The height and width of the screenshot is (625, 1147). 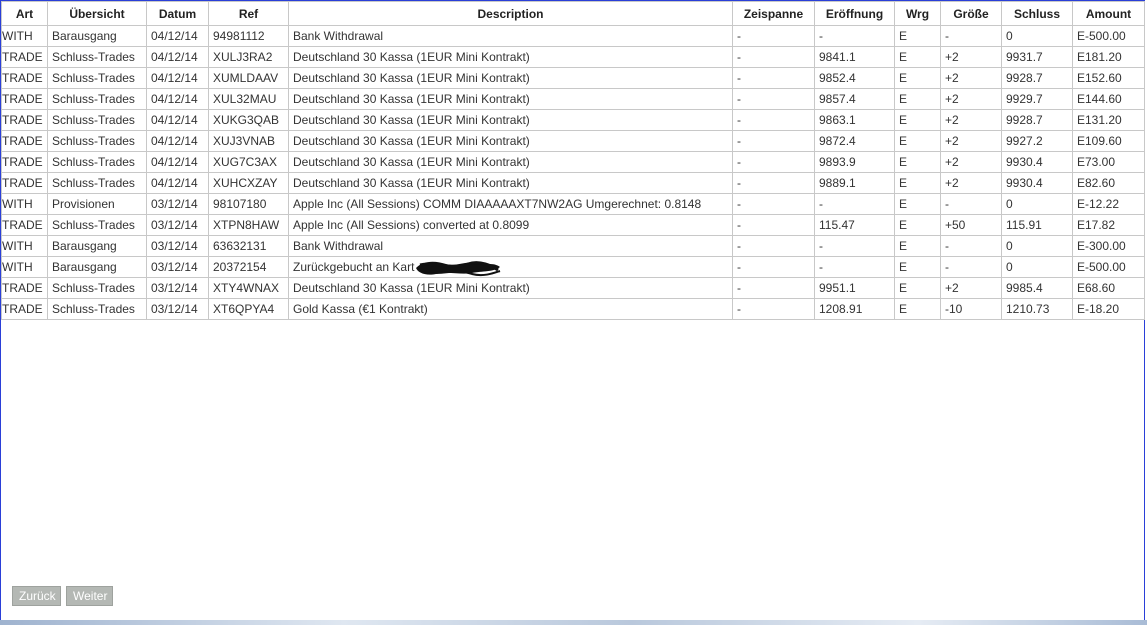 I want to click on cell-amount: E-300.00, so click(x=1108, y=246).